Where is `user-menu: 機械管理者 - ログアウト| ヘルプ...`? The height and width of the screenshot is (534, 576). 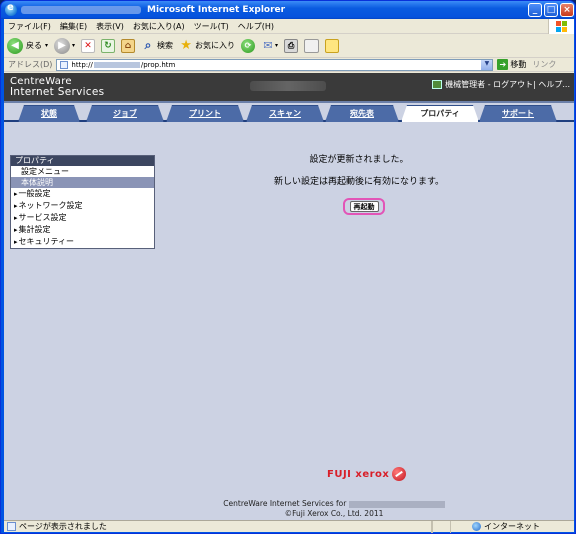 user-menu: 機械管理者 - ログアウト| ヘルプ... is located at coordinates (501, 84).